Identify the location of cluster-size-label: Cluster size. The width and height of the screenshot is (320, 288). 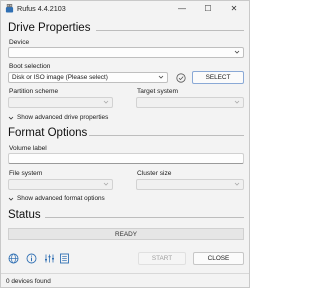
(154, 173).